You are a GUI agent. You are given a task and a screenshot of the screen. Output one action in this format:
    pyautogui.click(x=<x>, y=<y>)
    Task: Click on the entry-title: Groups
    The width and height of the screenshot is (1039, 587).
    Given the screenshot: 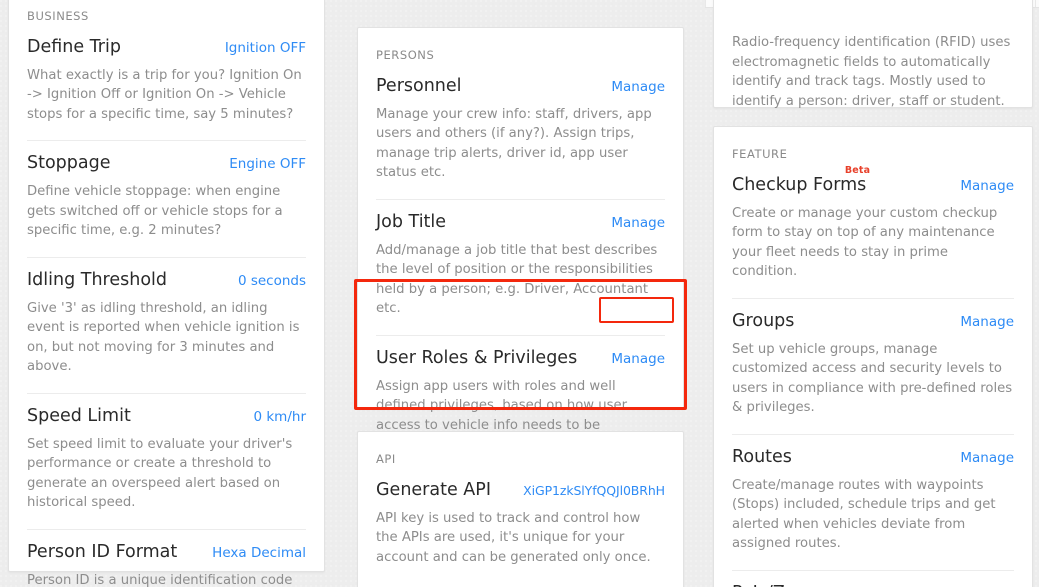 What is the action you would take?
    pyautogui.click(x=763, y=321)
    